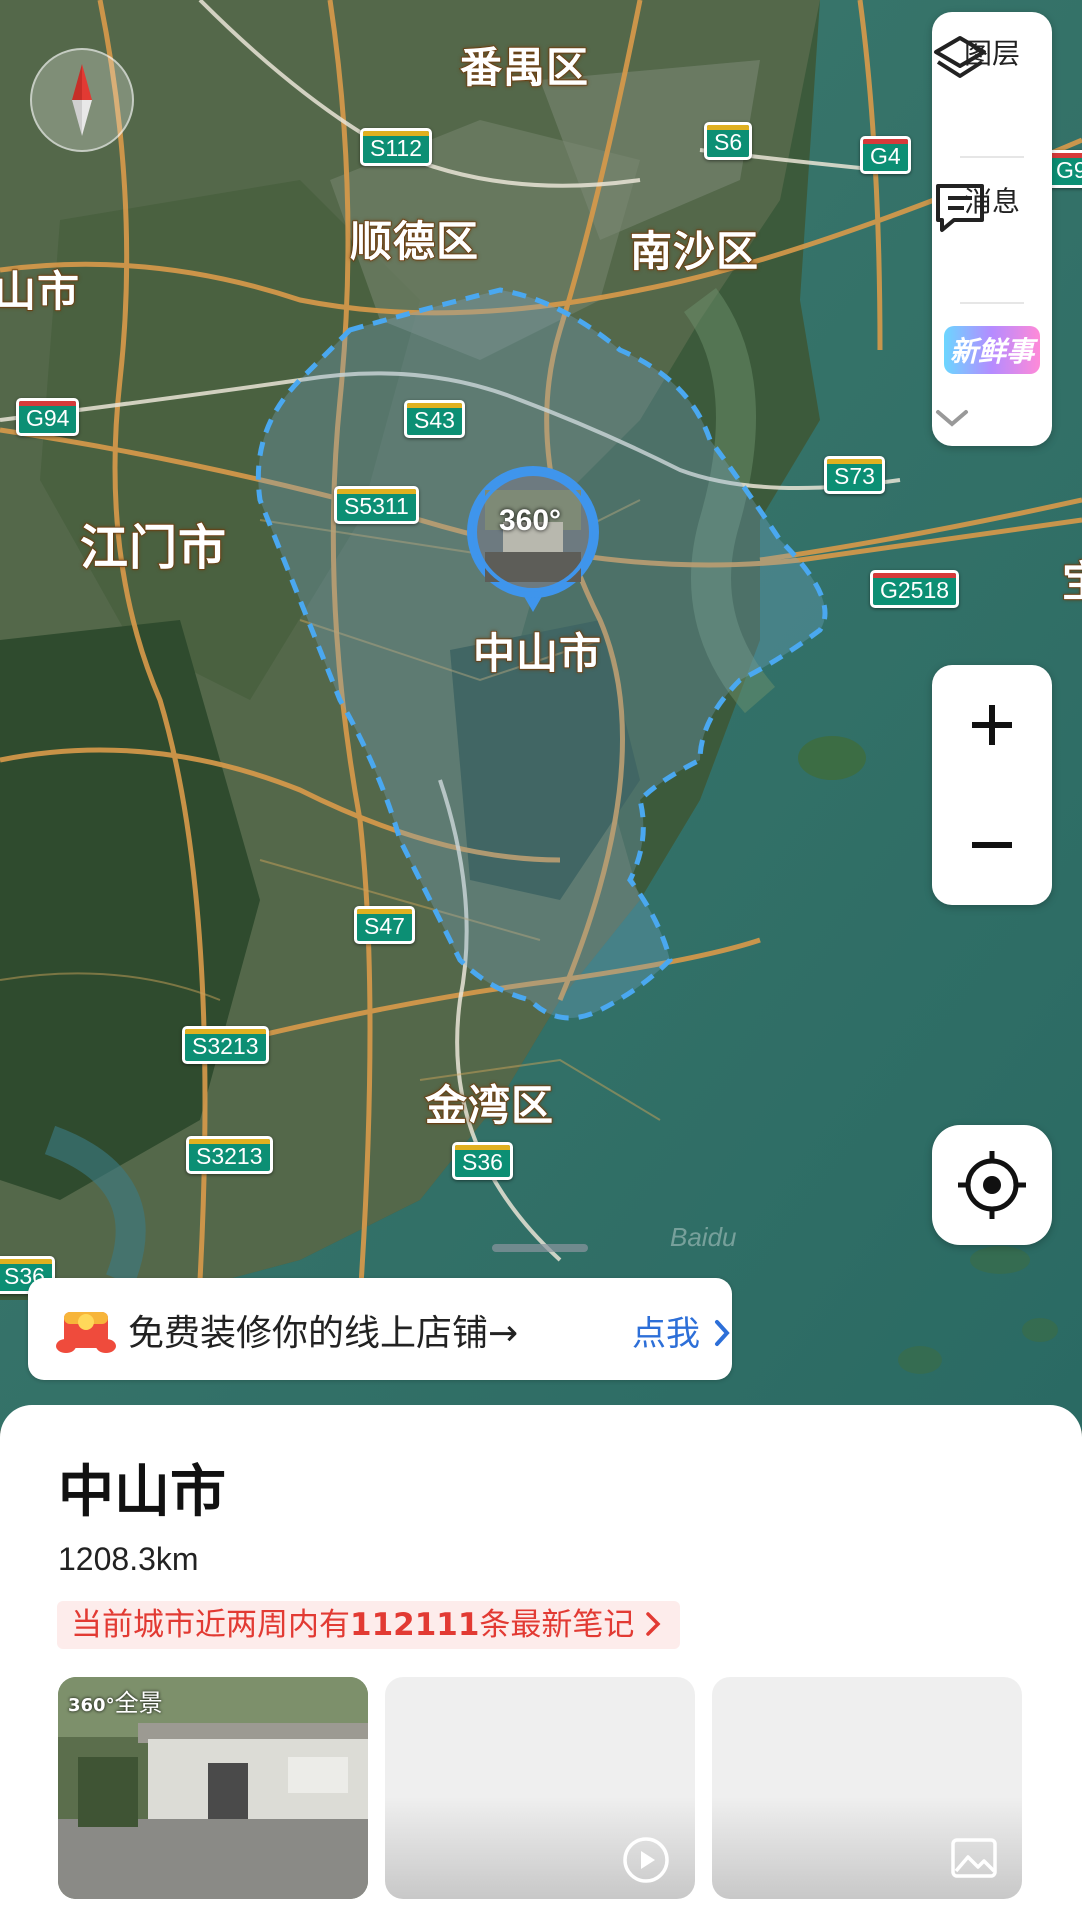  What do you see at coordinates (867, 1788) in the screenshot?
I see `photo-thumbnail` at bounding box center [867, 1788].